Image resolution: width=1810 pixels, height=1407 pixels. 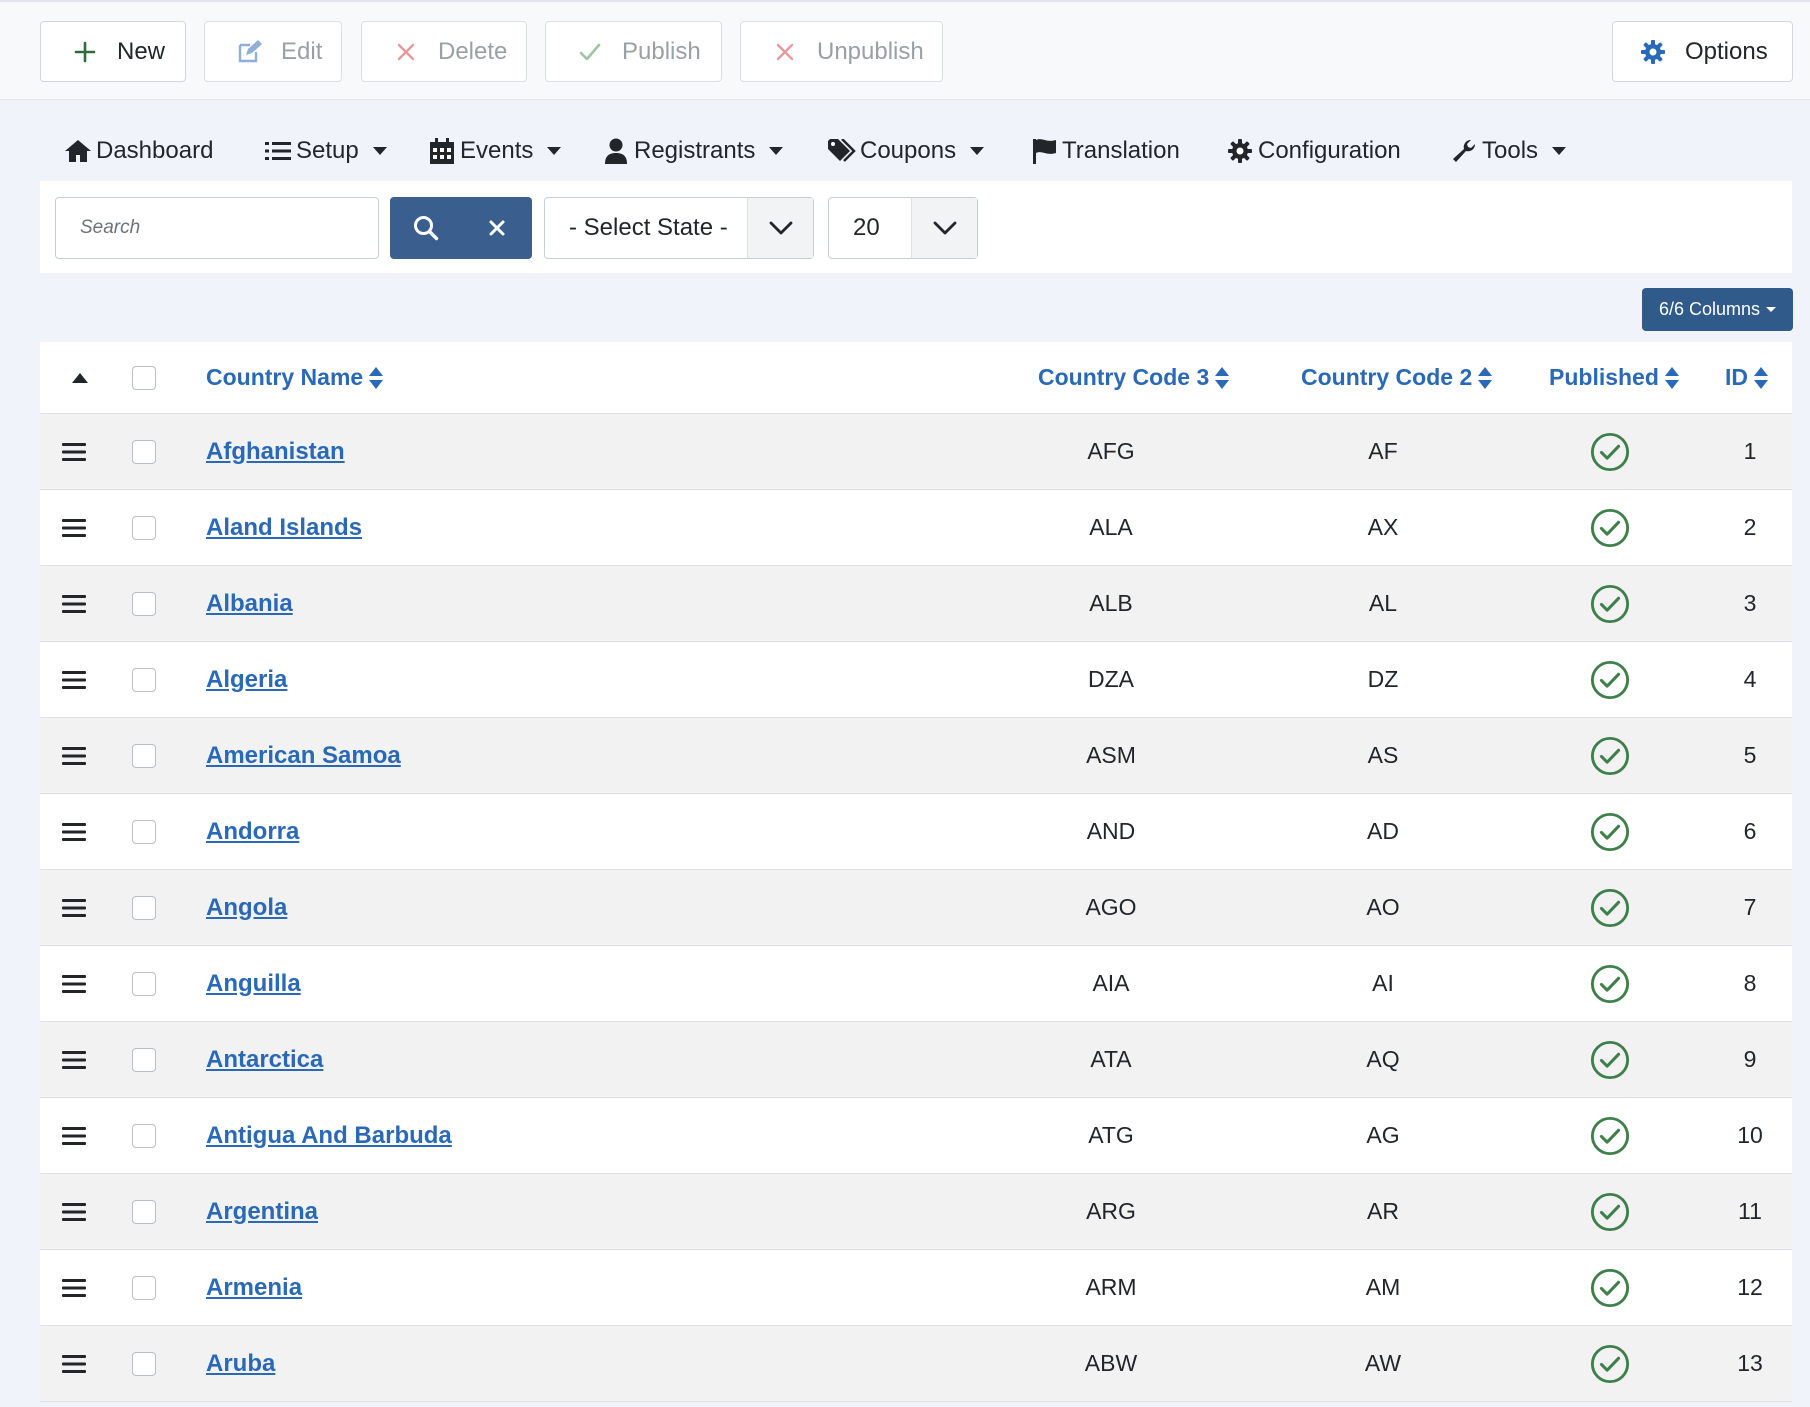 I want to click on id-cell: 7, so click(x=1750, y=907).